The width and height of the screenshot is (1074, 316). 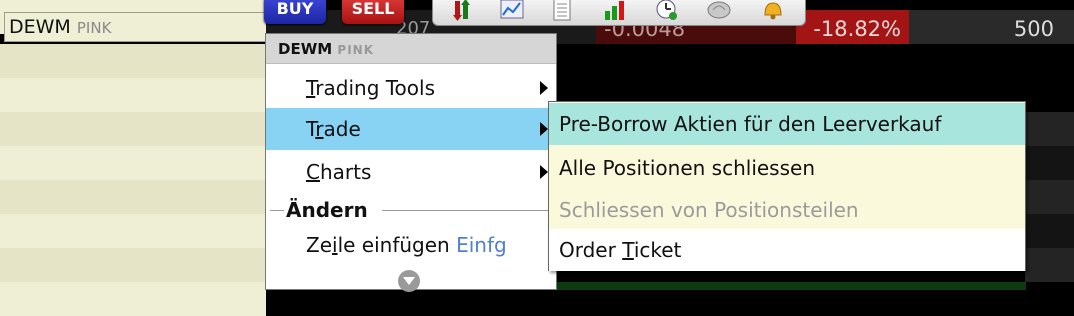 I want to click on menu-section-header: Ändern, so click(x=411, y=211).